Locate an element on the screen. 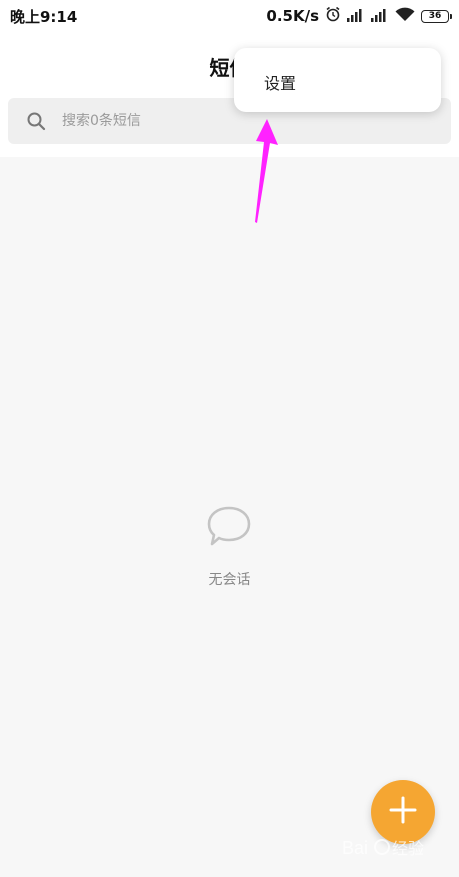  svg-text: Bai is located at coordinates (355, 848).